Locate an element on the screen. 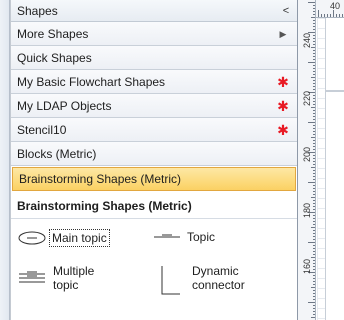 This screenshot has height=320, width=344. stencil-item-blocks-metric: Blocks (Metric) is located at coordinates (154, 154).